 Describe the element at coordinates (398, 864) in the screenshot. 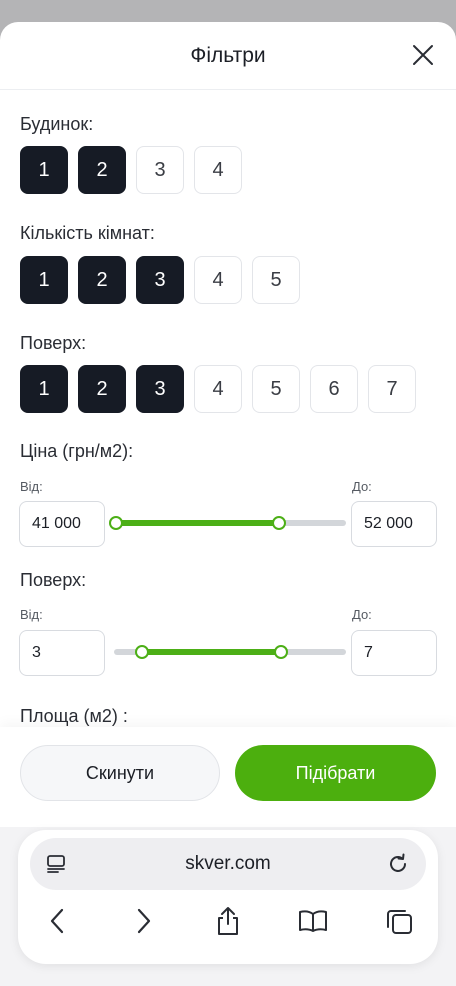

I see `reload-icon` at that location.